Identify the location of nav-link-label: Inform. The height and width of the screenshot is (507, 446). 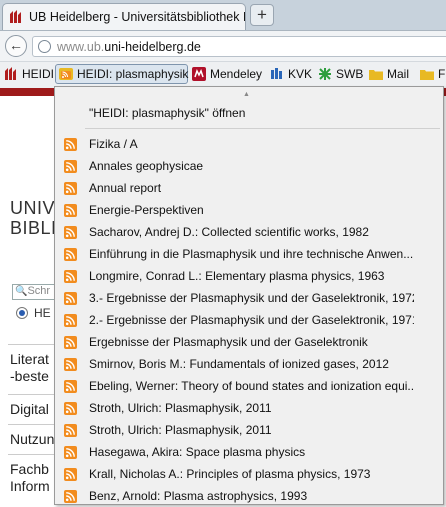
(30, 486).